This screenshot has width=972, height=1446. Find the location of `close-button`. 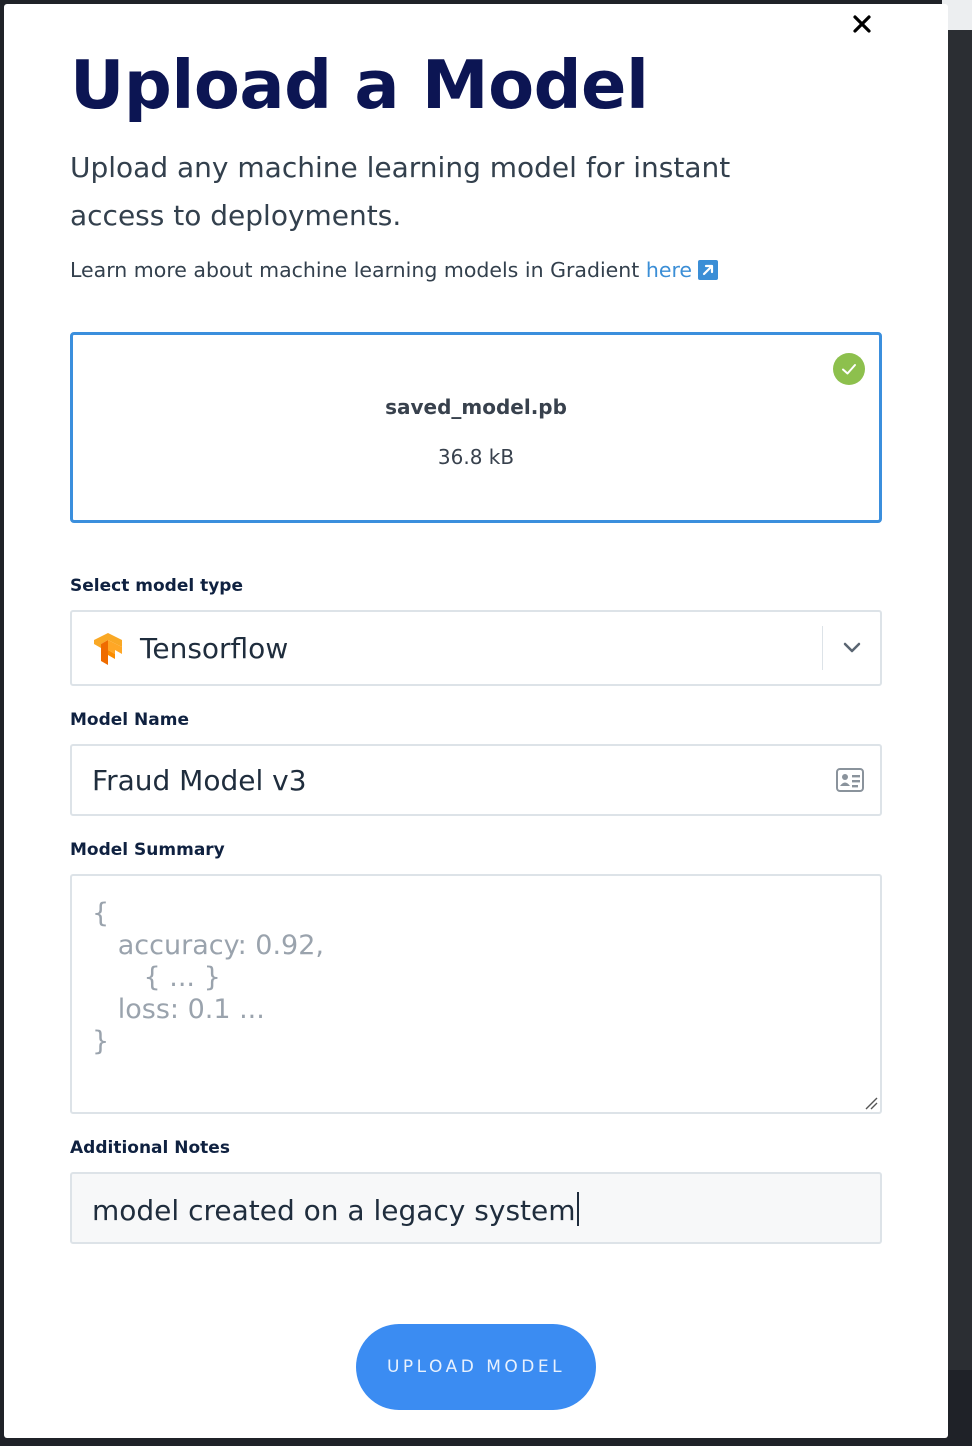

close-button is located at coordinates (862, 24).